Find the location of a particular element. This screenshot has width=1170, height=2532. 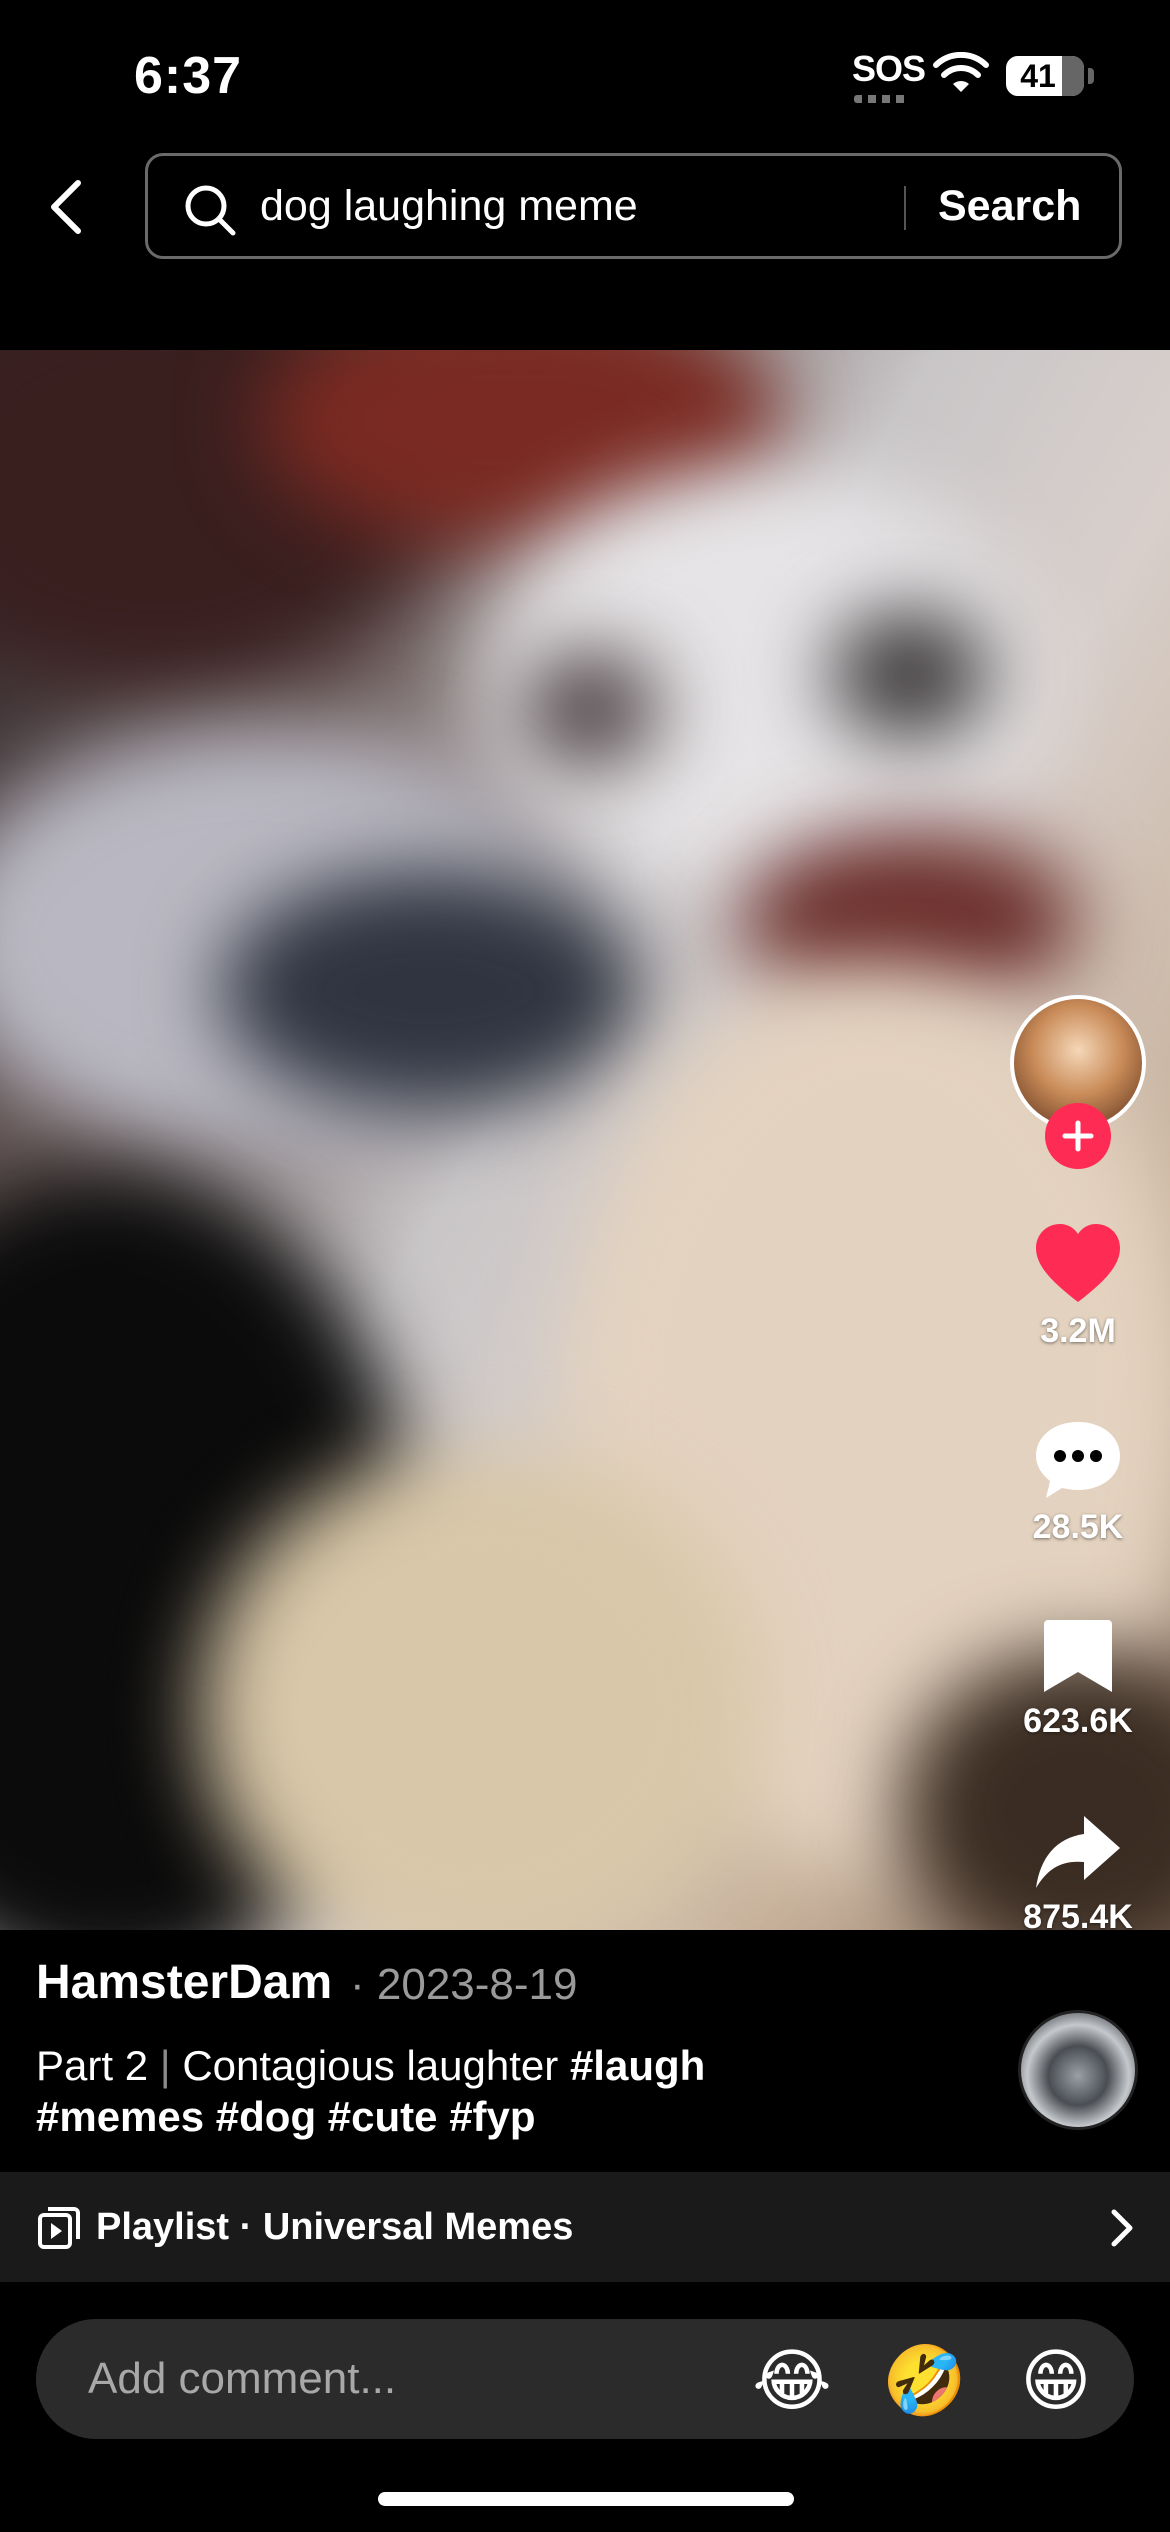

post-date: · 2023-8-19 is located at coordinates (464, 1984).